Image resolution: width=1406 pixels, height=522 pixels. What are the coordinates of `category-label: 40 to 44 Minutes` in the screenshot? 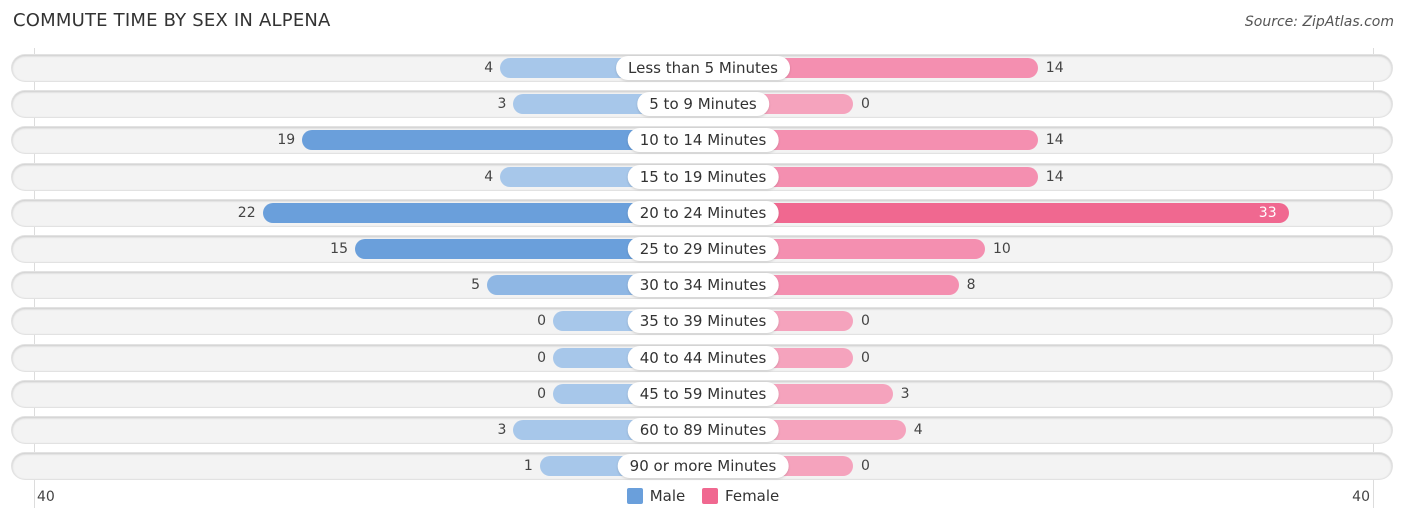 It's located at (703, 358).